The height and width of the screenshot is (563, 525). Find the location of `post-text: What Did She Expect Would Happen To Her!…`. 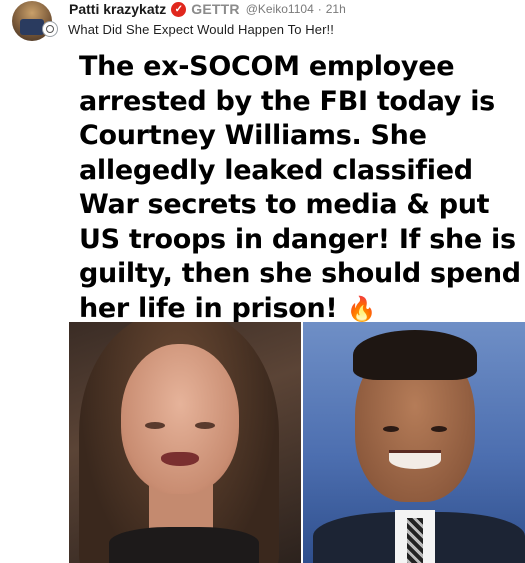

post-text: What Did She Expect Would Happen To Her!… is located at coordinates (201, 29).